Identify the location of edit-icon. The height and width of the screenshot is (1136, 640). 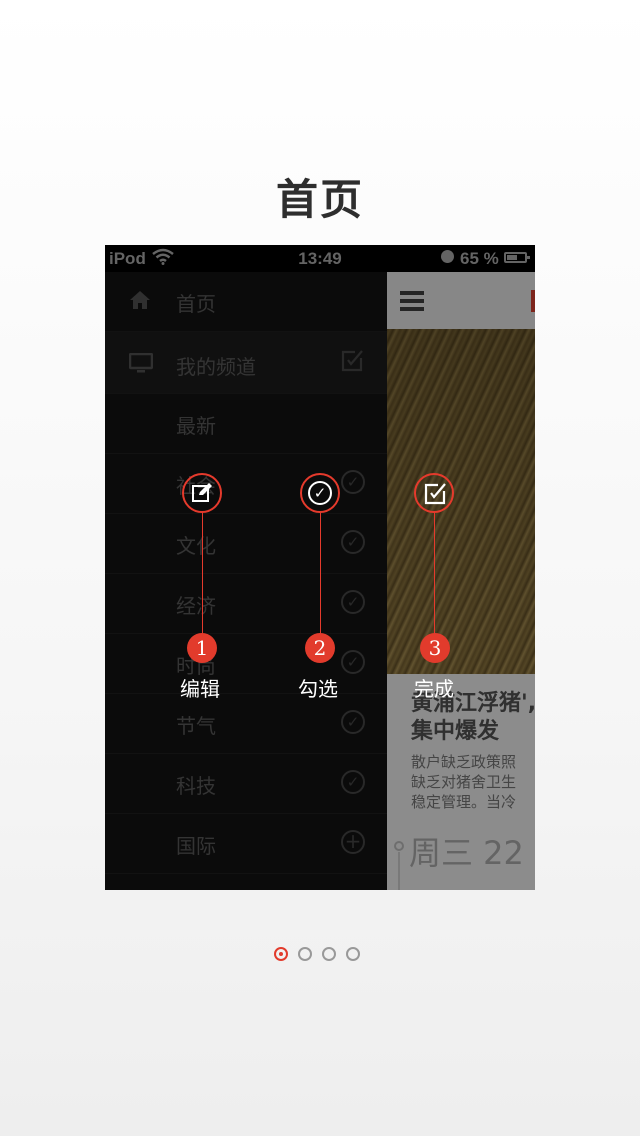
(202, 495).